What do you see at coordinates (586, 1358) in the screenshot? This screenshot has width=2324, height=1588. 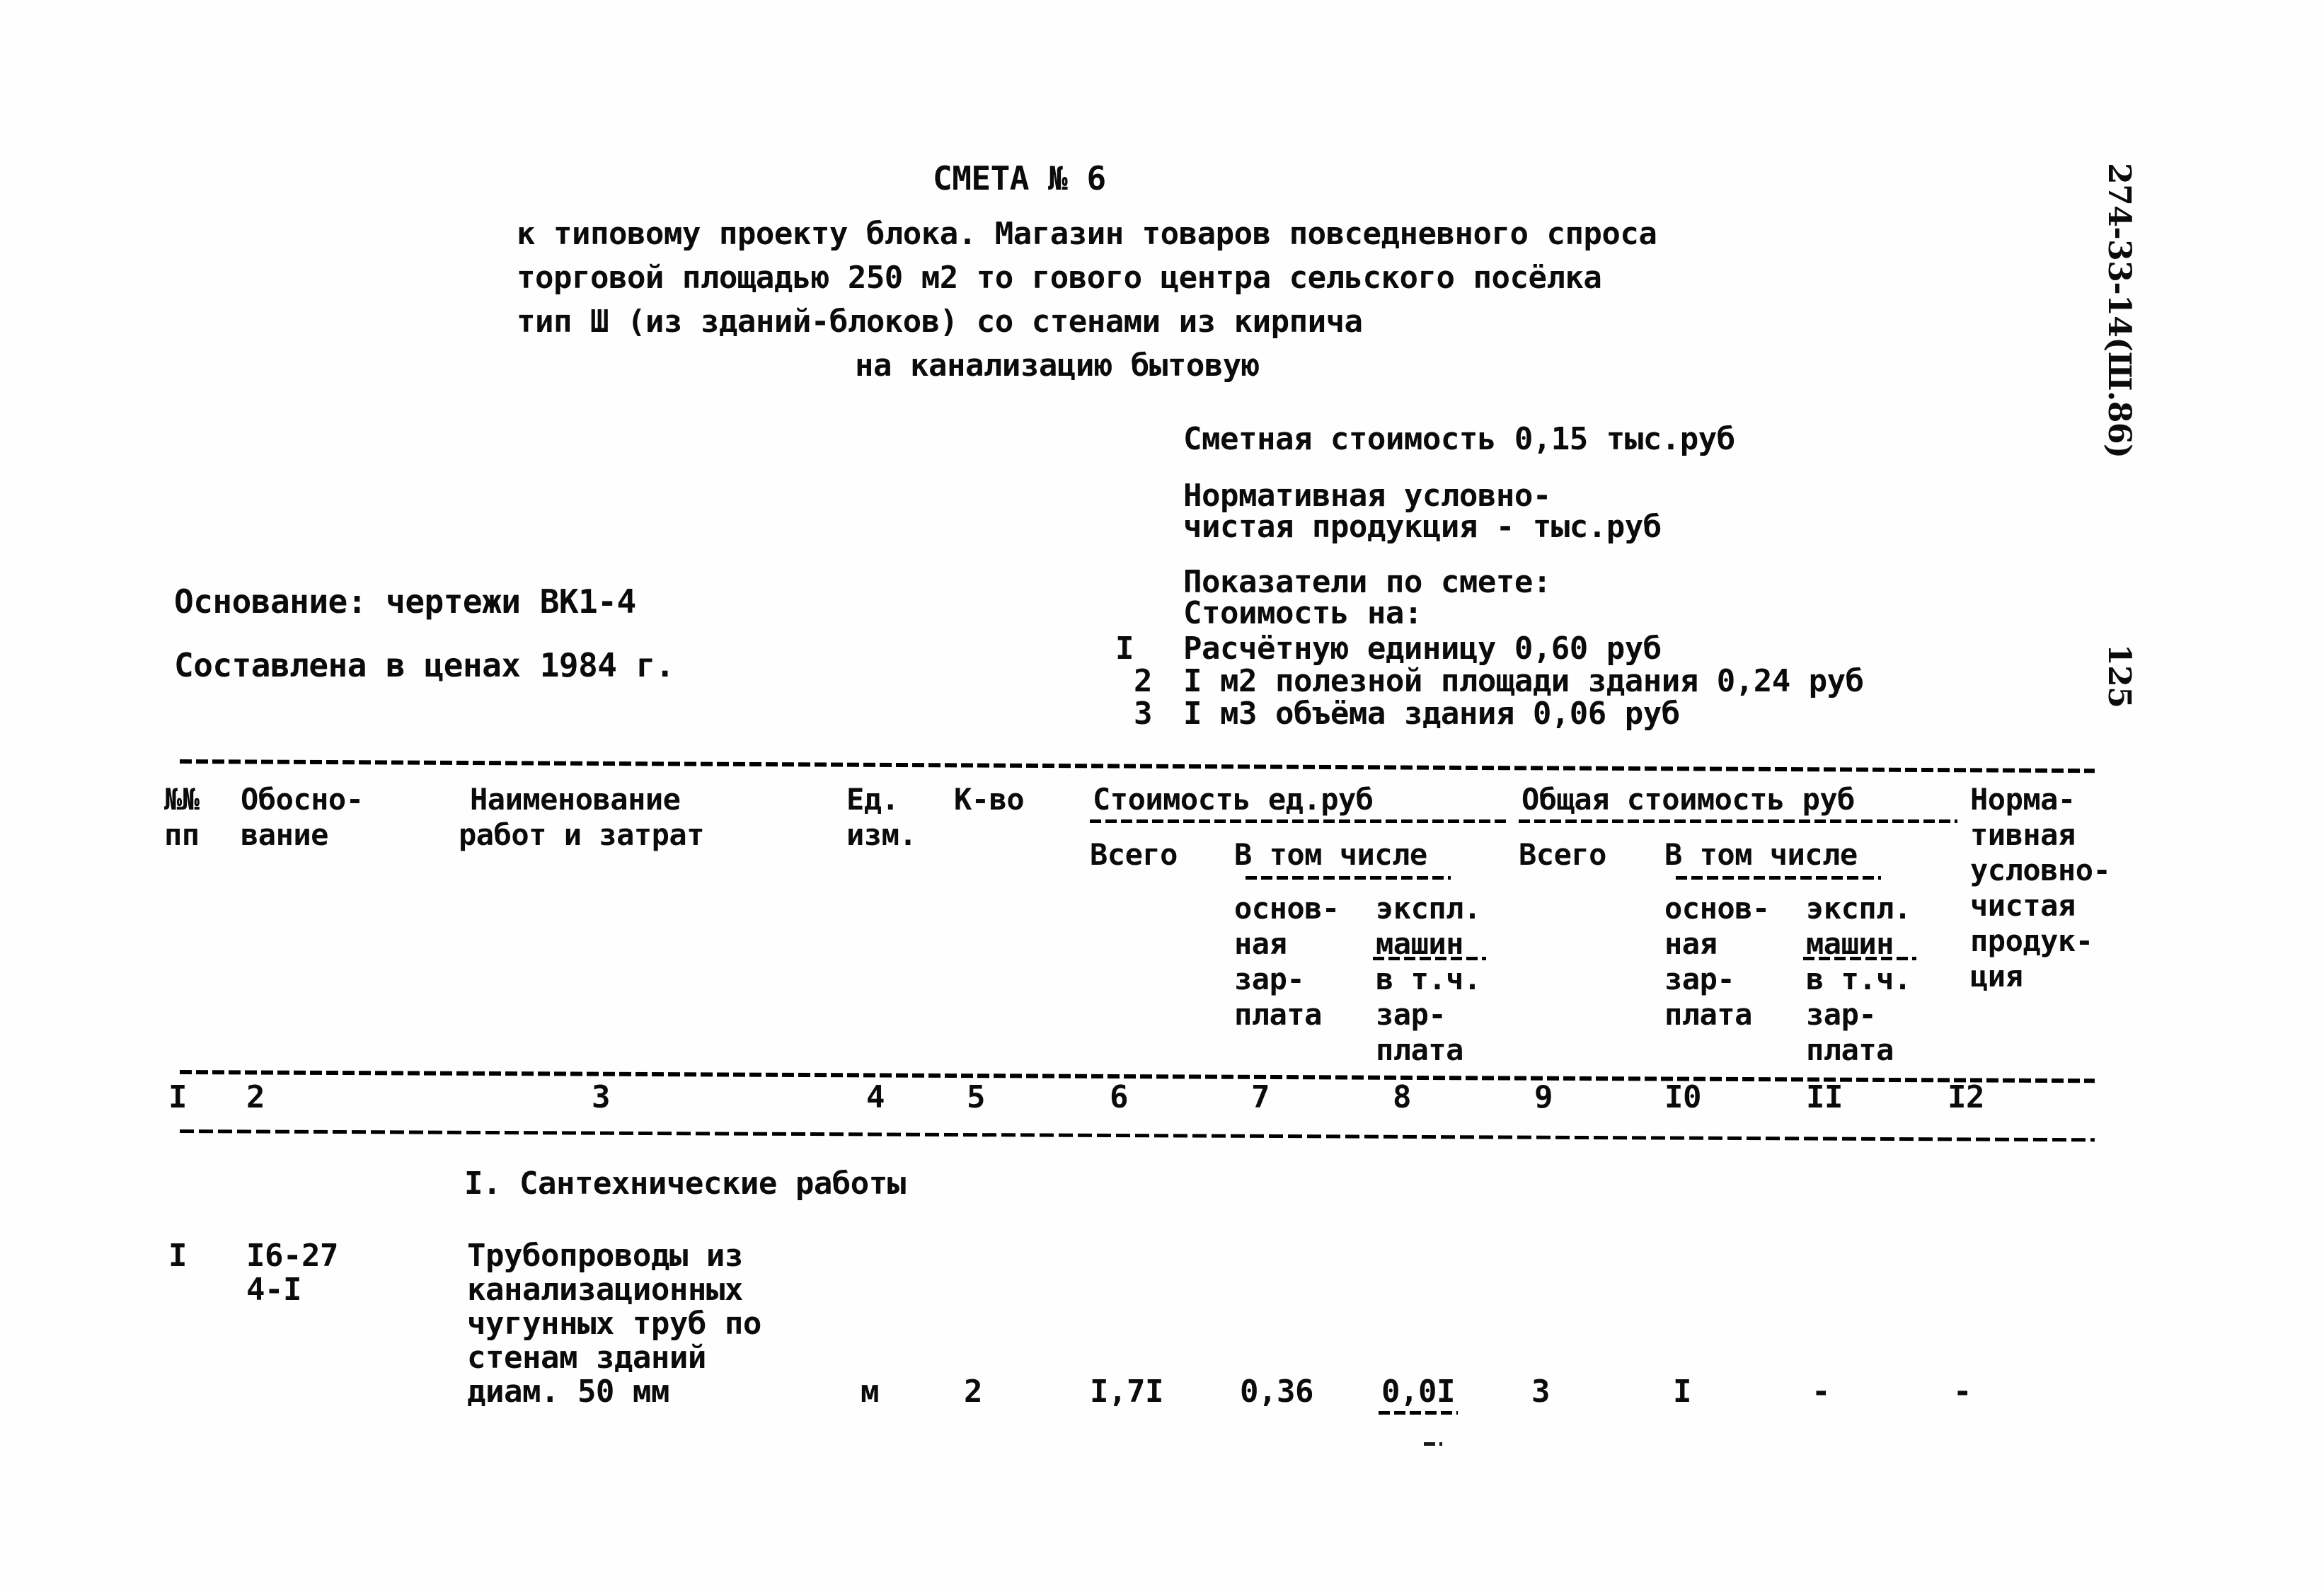 I see `row-name-line4: стенам зданий` at bounding box center [586, 1358].